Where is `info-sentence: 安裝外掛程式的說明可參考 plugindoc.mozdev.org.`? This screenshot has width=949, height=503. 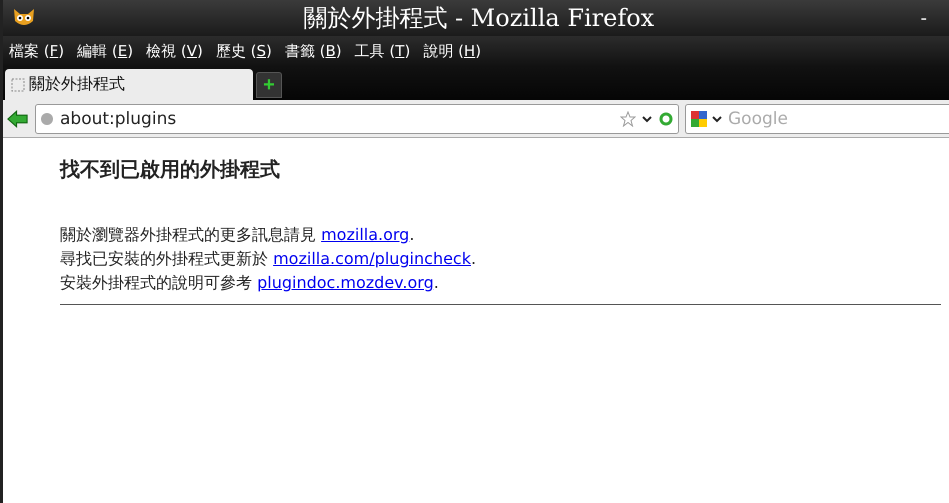
info-sentence: 安裝外掛程式的說明可參考 plugindoc.mozdev.org. is located at coordinates (250, 283).